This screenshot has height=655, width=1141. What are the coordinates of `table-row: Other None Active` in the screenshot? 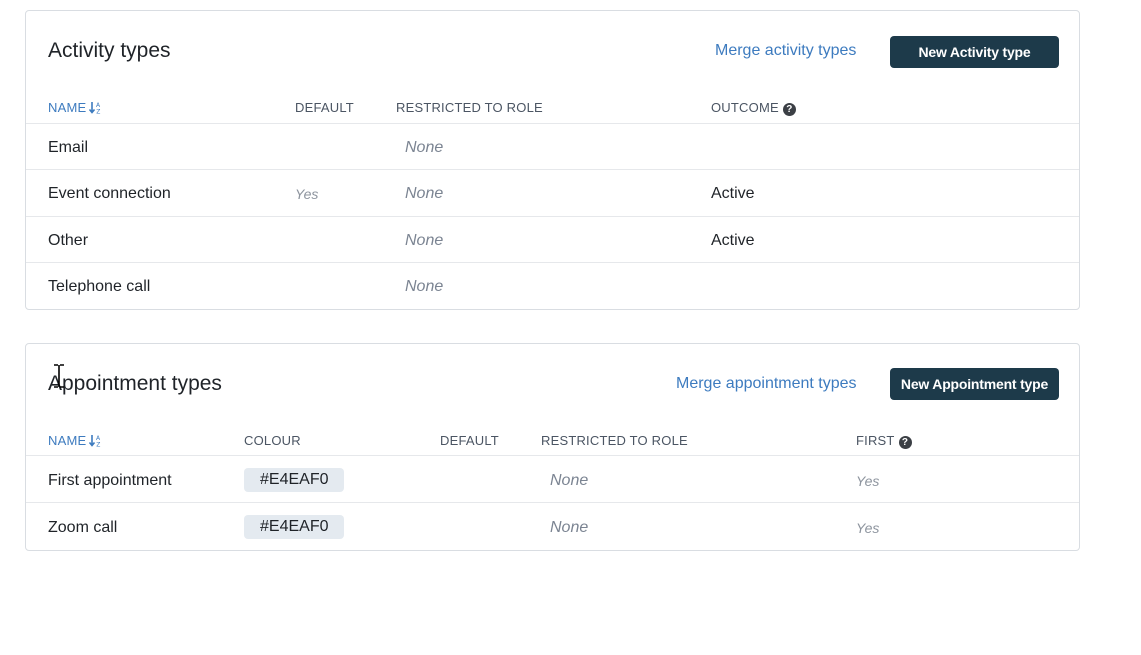 It's located at (552, 239).